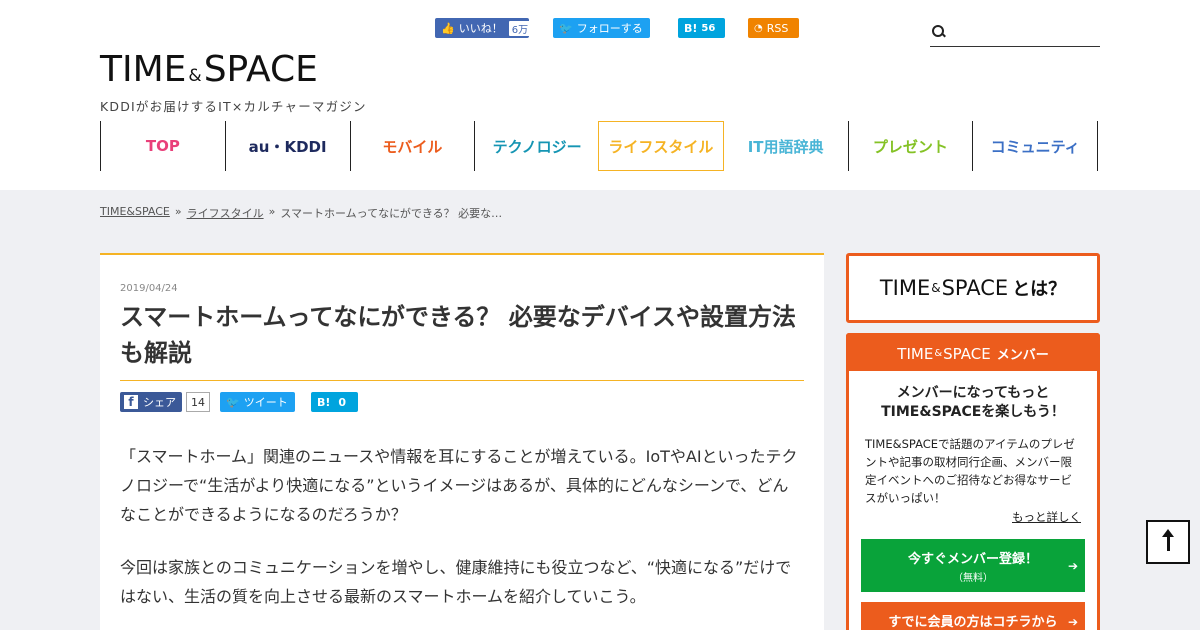 This screenshot has width=1200, height=630. I want to click on facebook-share: f シェア 14, so click(165, 402).